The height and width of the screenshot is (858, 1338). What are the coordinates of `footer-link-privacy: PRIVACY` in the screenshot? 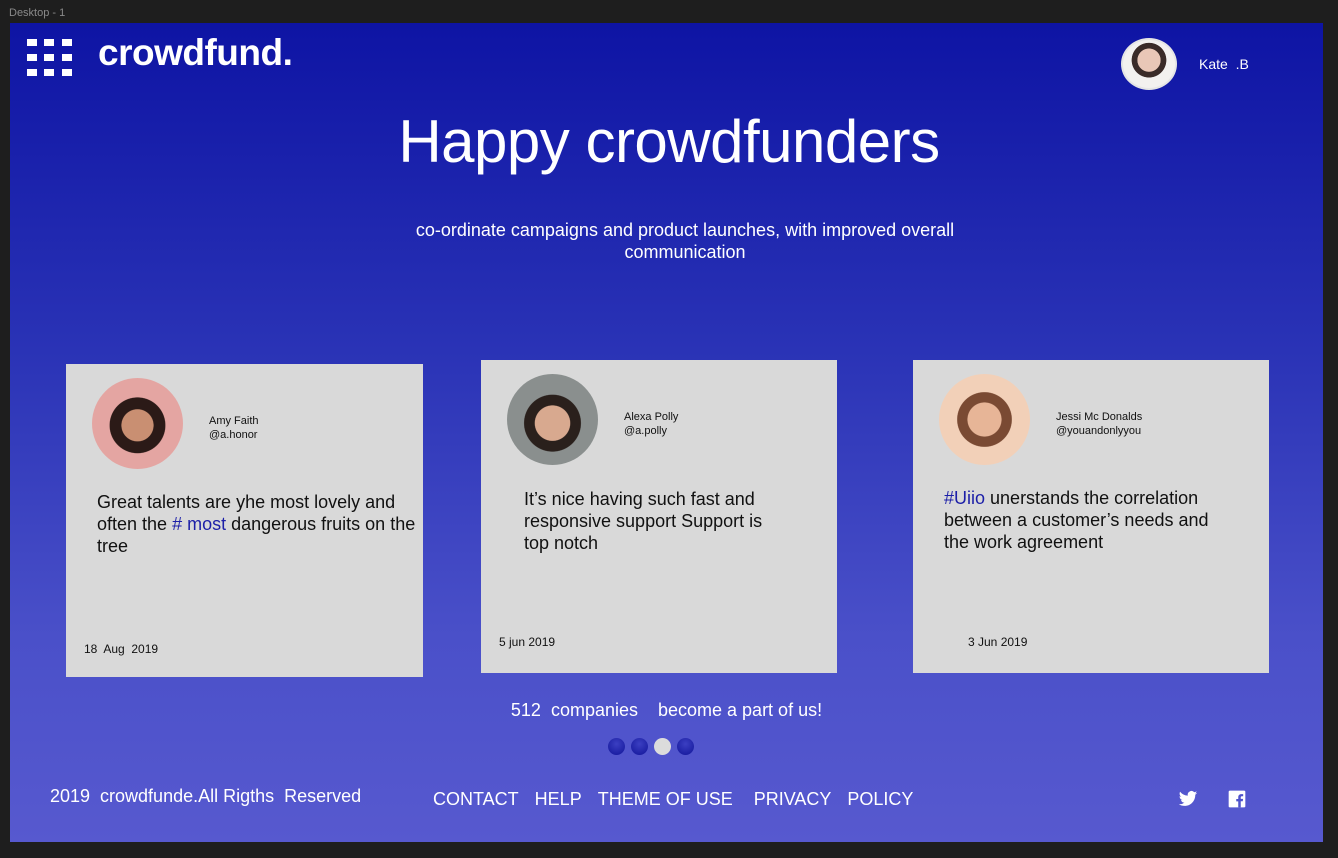 It's located at (793, 799).